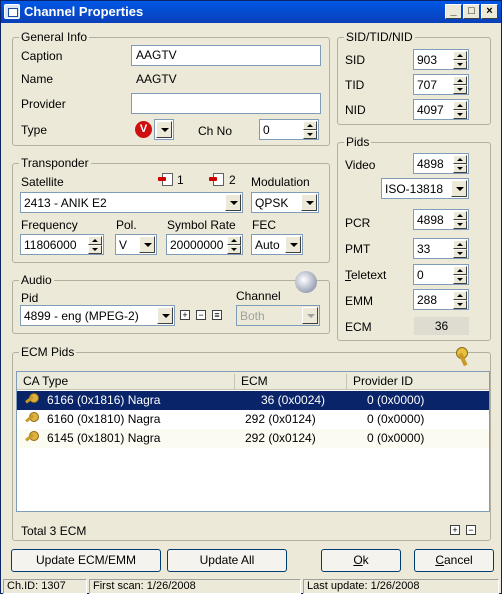 This screenshot has width=502, height=594. I want to click on pol-label: Pol., so click(126, 225).